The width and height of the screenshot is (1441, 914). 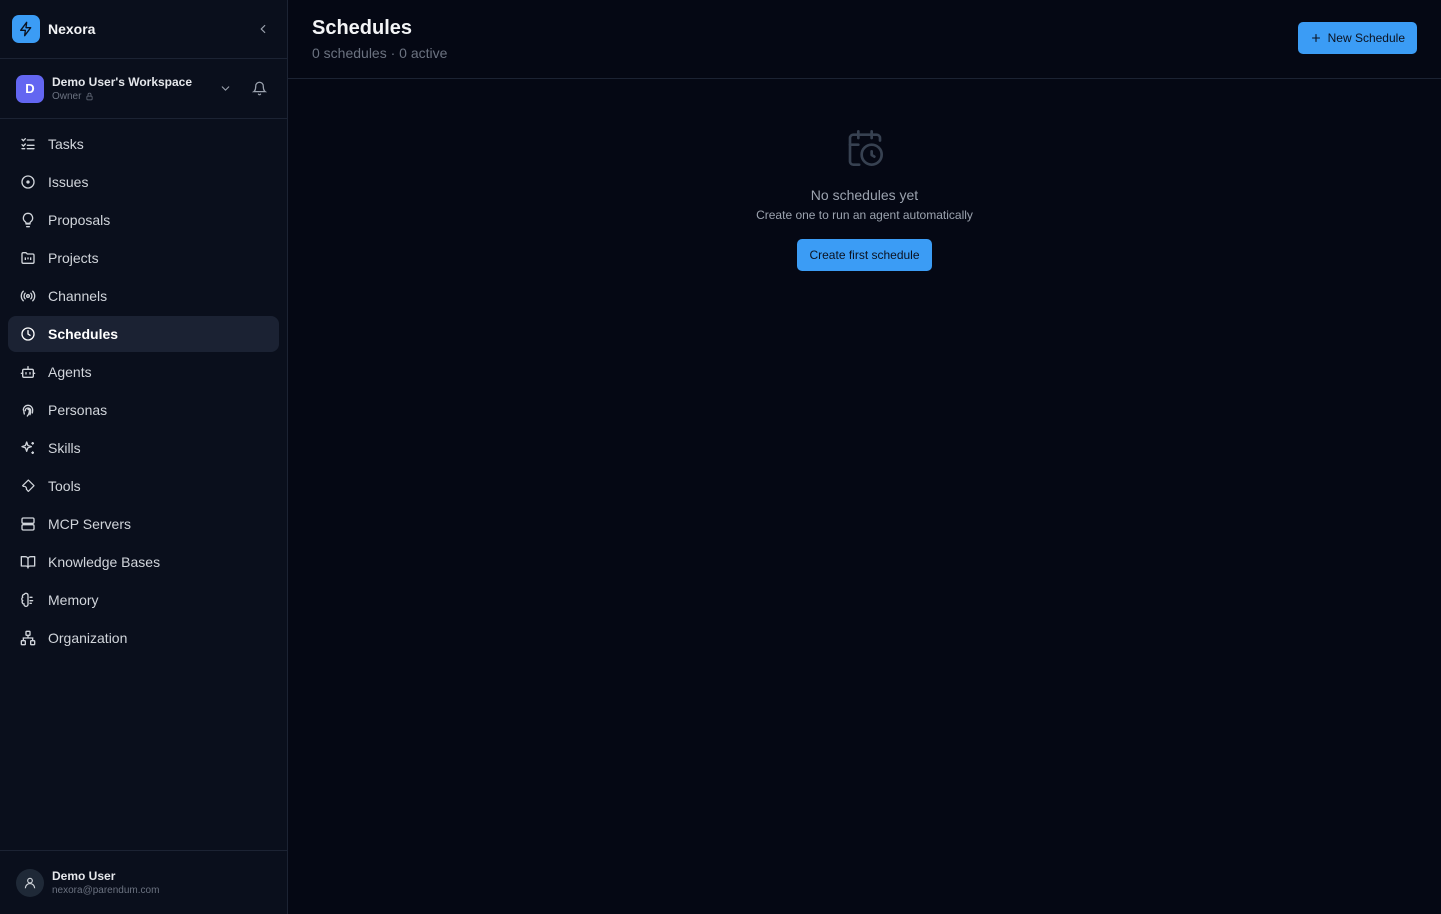 I want to click on folder-icon, so click(x=28, y=258).